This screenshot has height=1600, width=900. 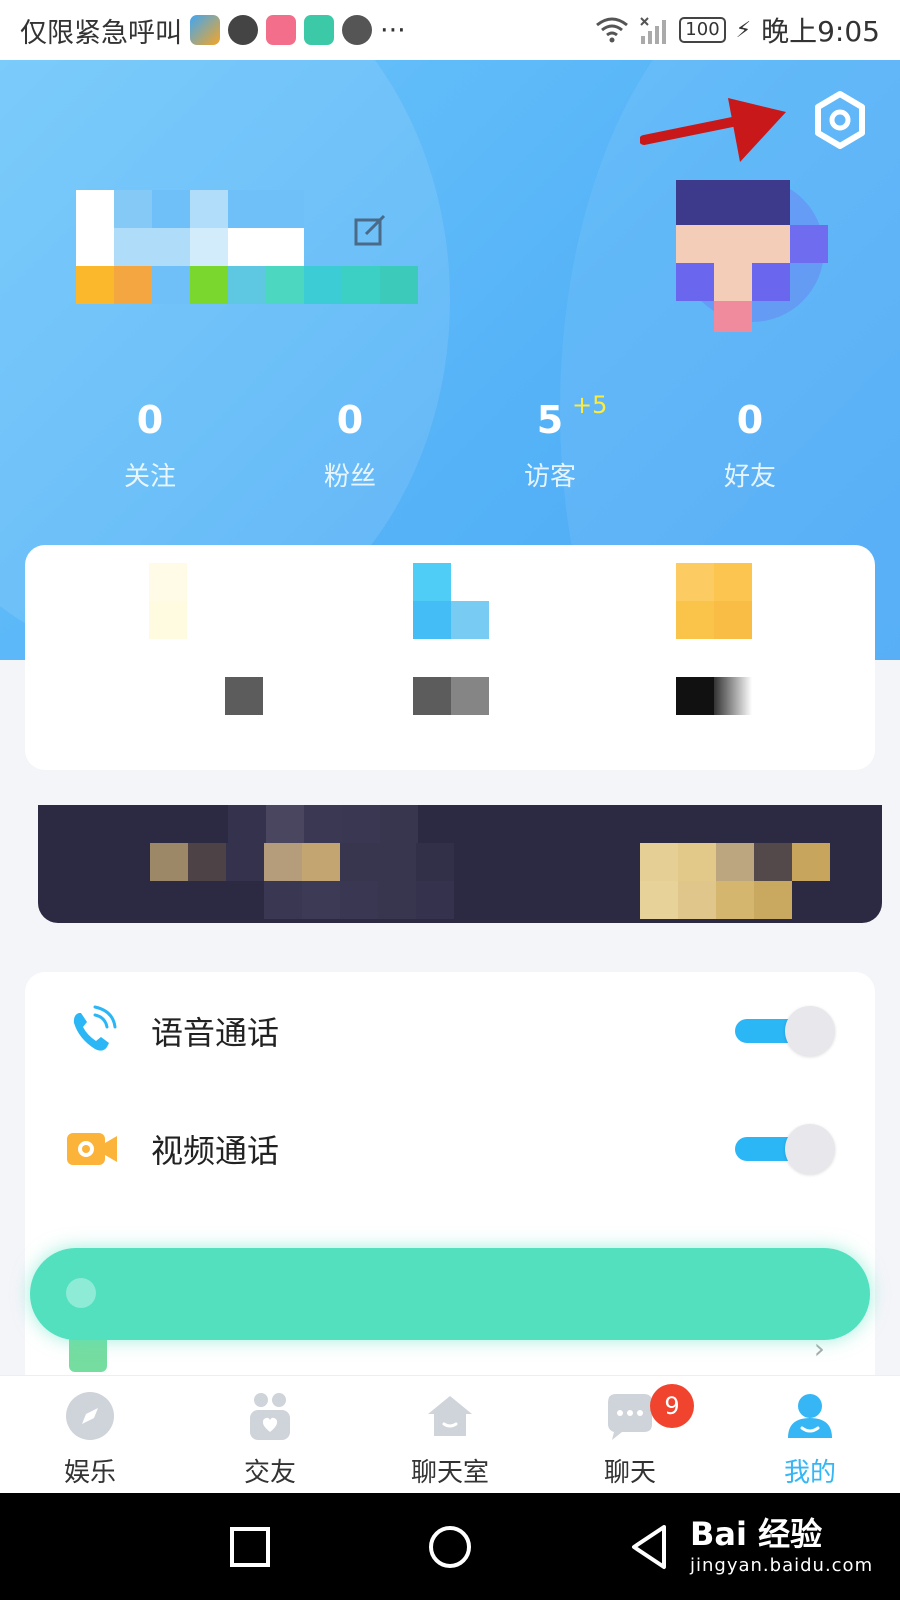 I want to click on stat-label: 访客, so click(x=549, y=477).